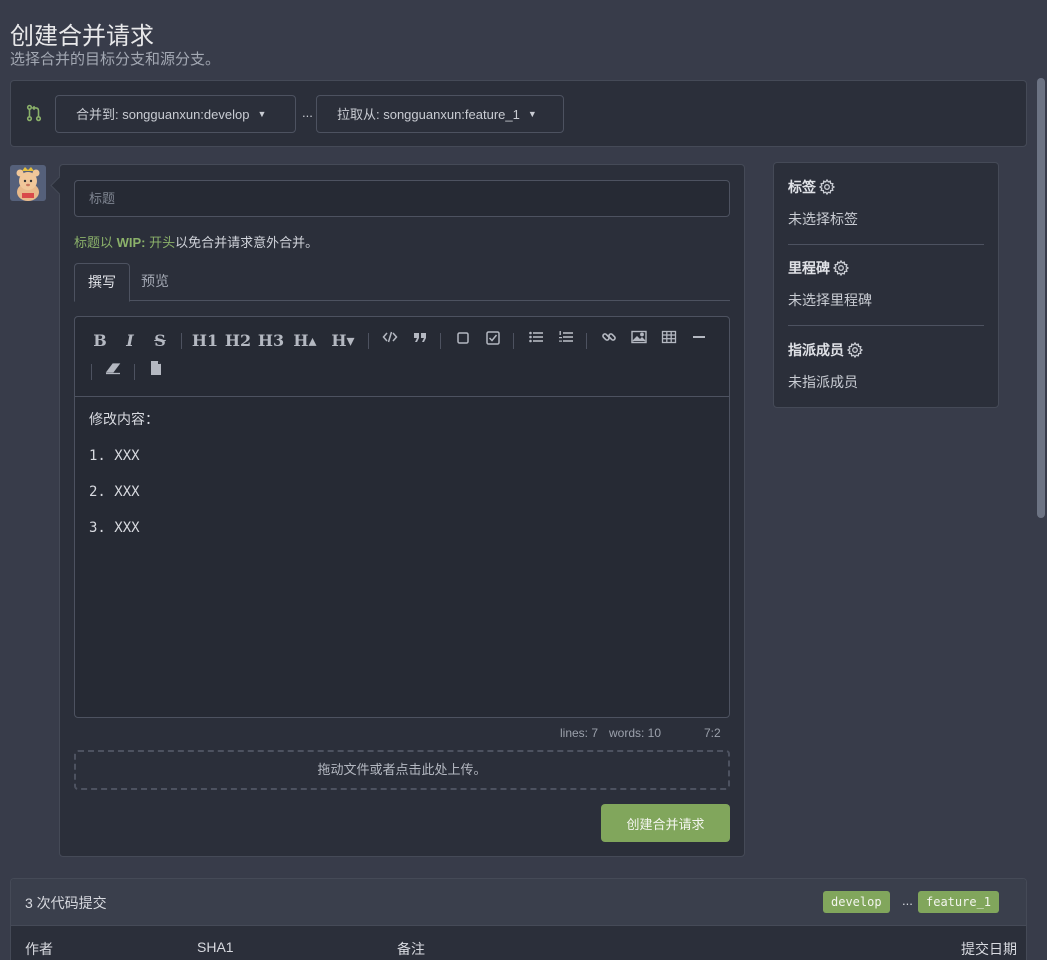 This screenshot has width=1047, height=960. Describe the element at coordinates (271, 341) in the screenshot. I see `heading-3-button: H3` at that location.